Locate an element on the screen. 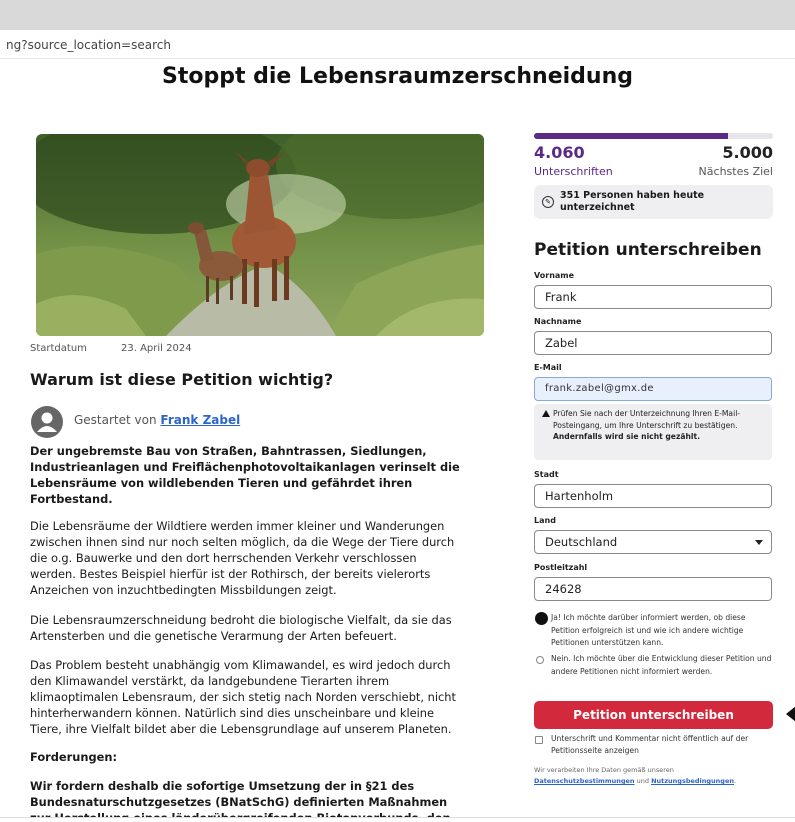  today-signers-box: ✎ 351 Personen haben heute unterzeichnet is located at coordinates (653, 202).